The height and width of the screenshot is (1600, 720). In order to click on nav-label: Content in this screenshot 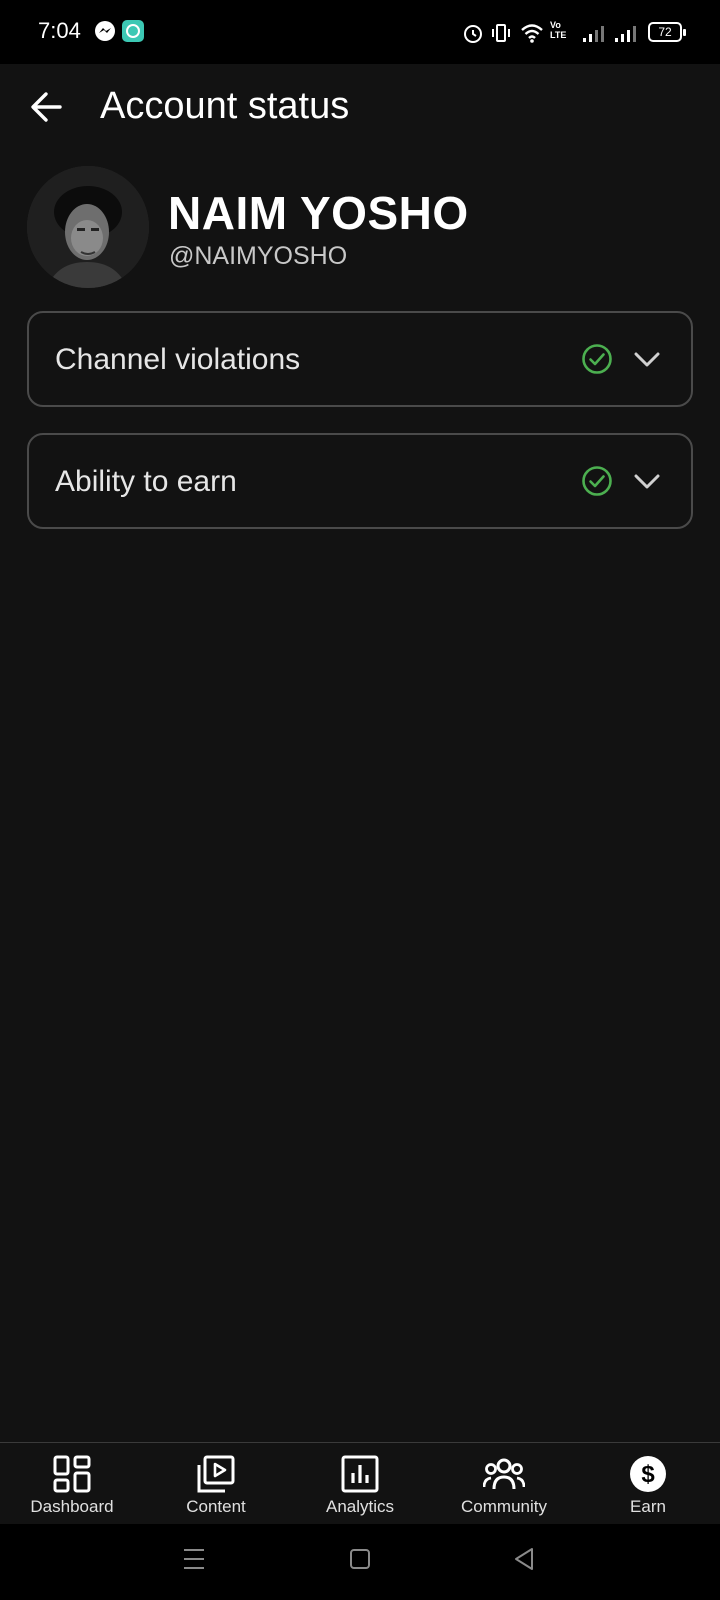, I will do `click(216, 1506)`.